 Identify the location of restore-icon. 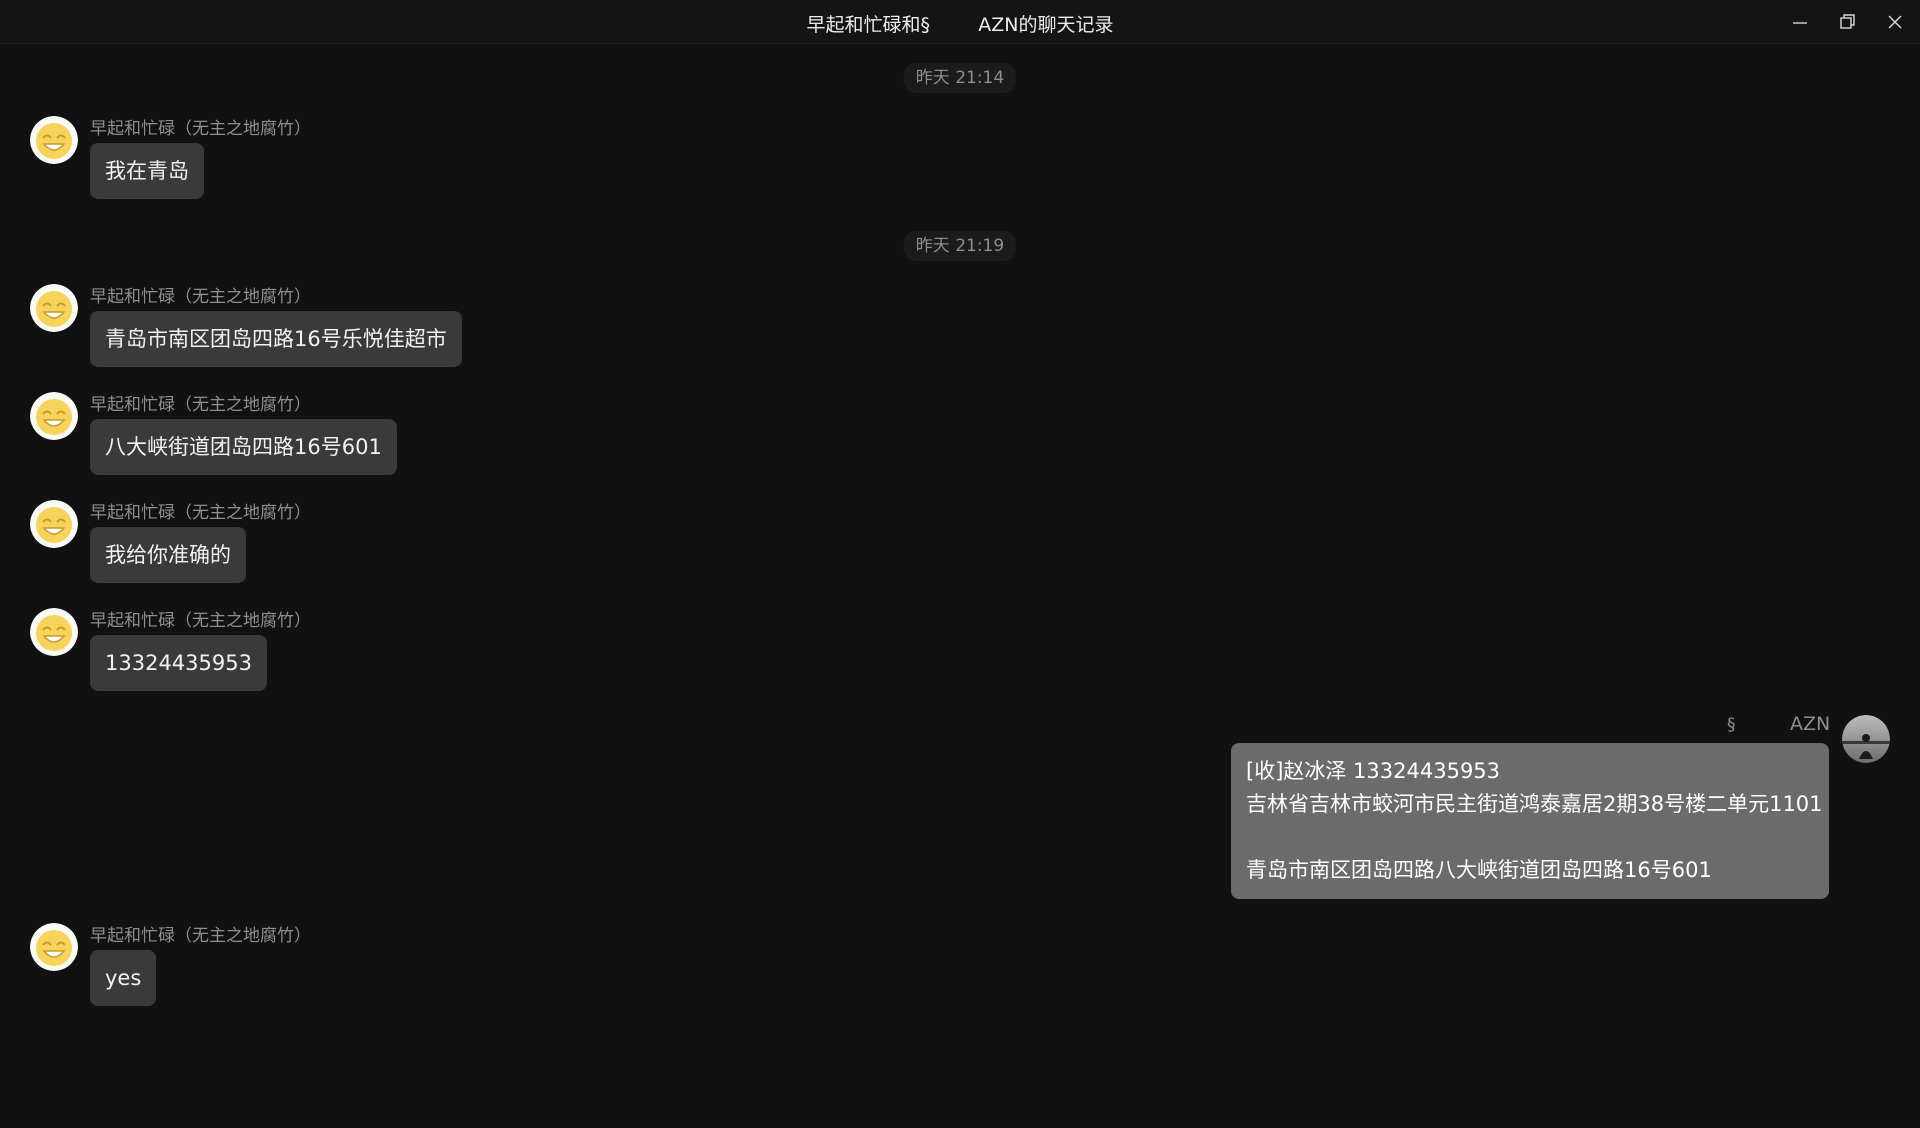
(1847, 21).